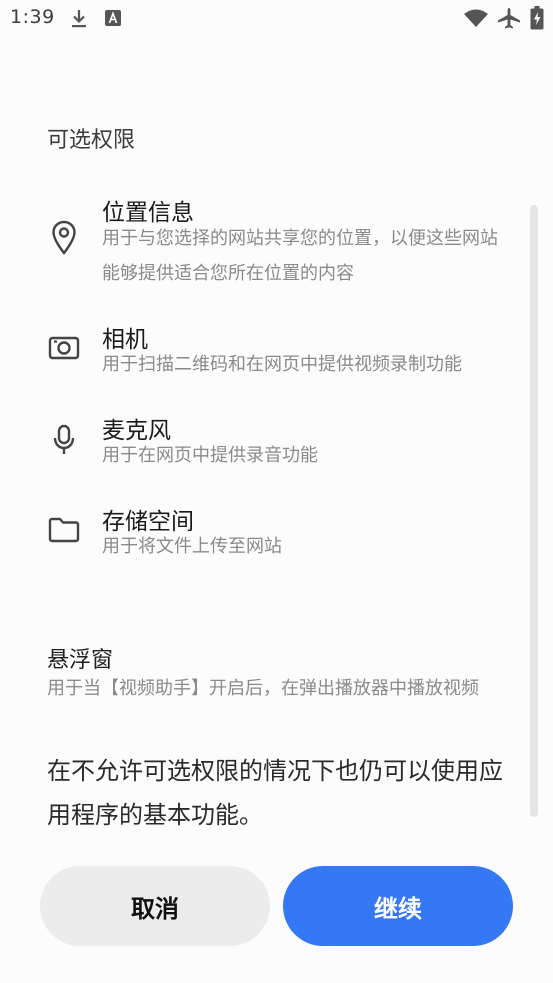  Describe the element at coordinates (91, 140) in the screenshot. I see `optional-permissions-heading: 可选权限` at that location.